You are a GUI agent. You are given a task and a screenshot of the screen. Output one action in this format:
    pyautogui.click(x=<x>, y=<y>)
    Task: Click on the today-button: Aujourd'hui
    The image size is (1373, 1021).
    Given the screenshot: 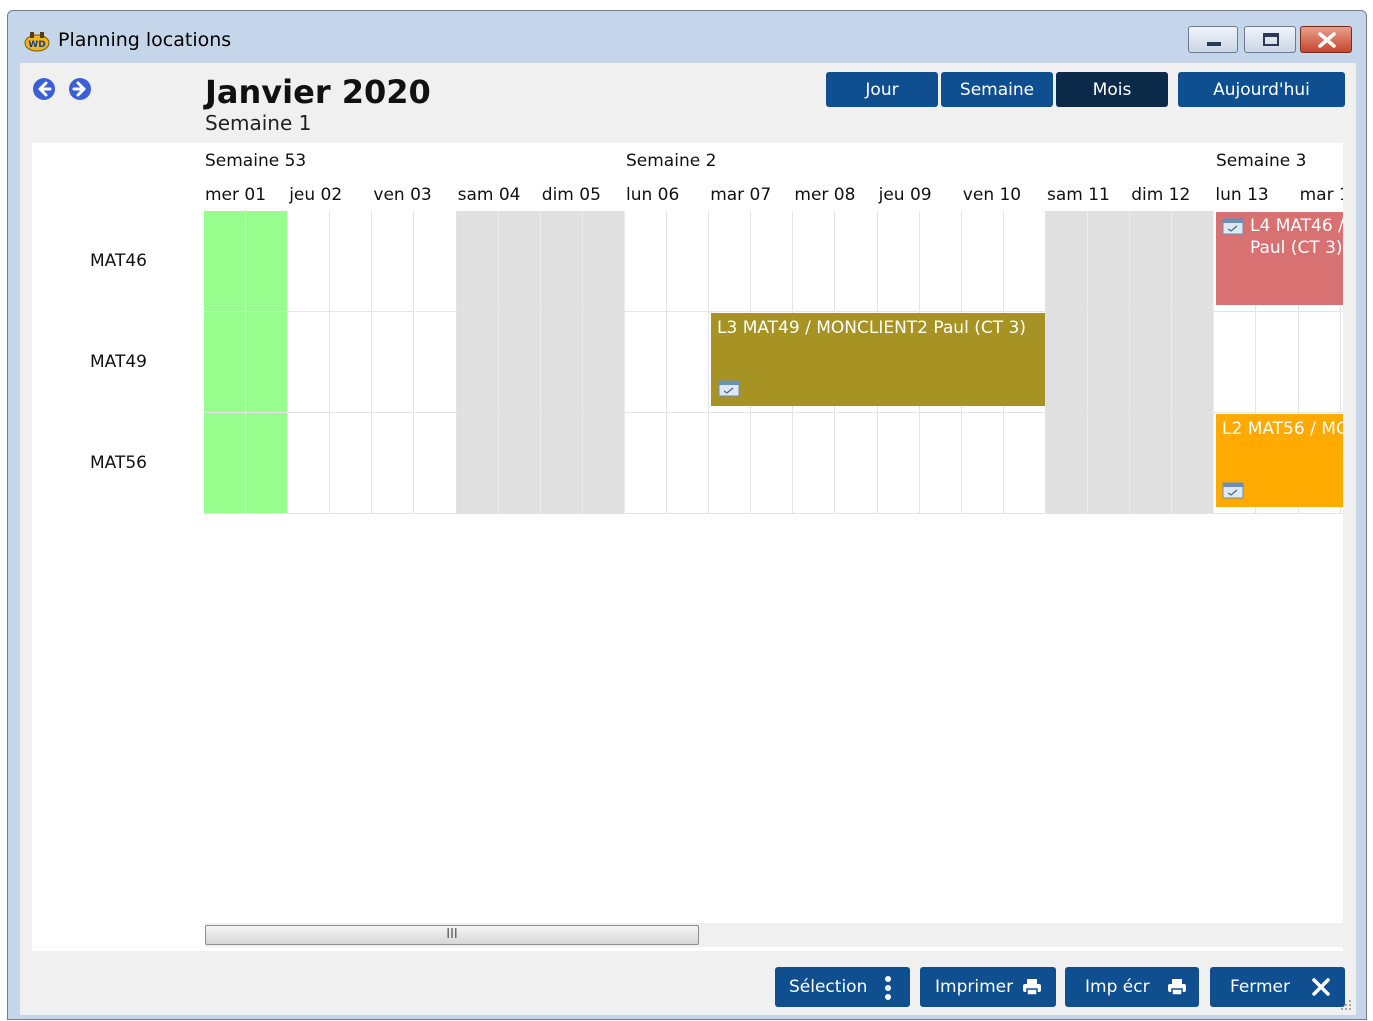 What is the action you would take?
    pyautogui.click(x=1261, y=89)
    